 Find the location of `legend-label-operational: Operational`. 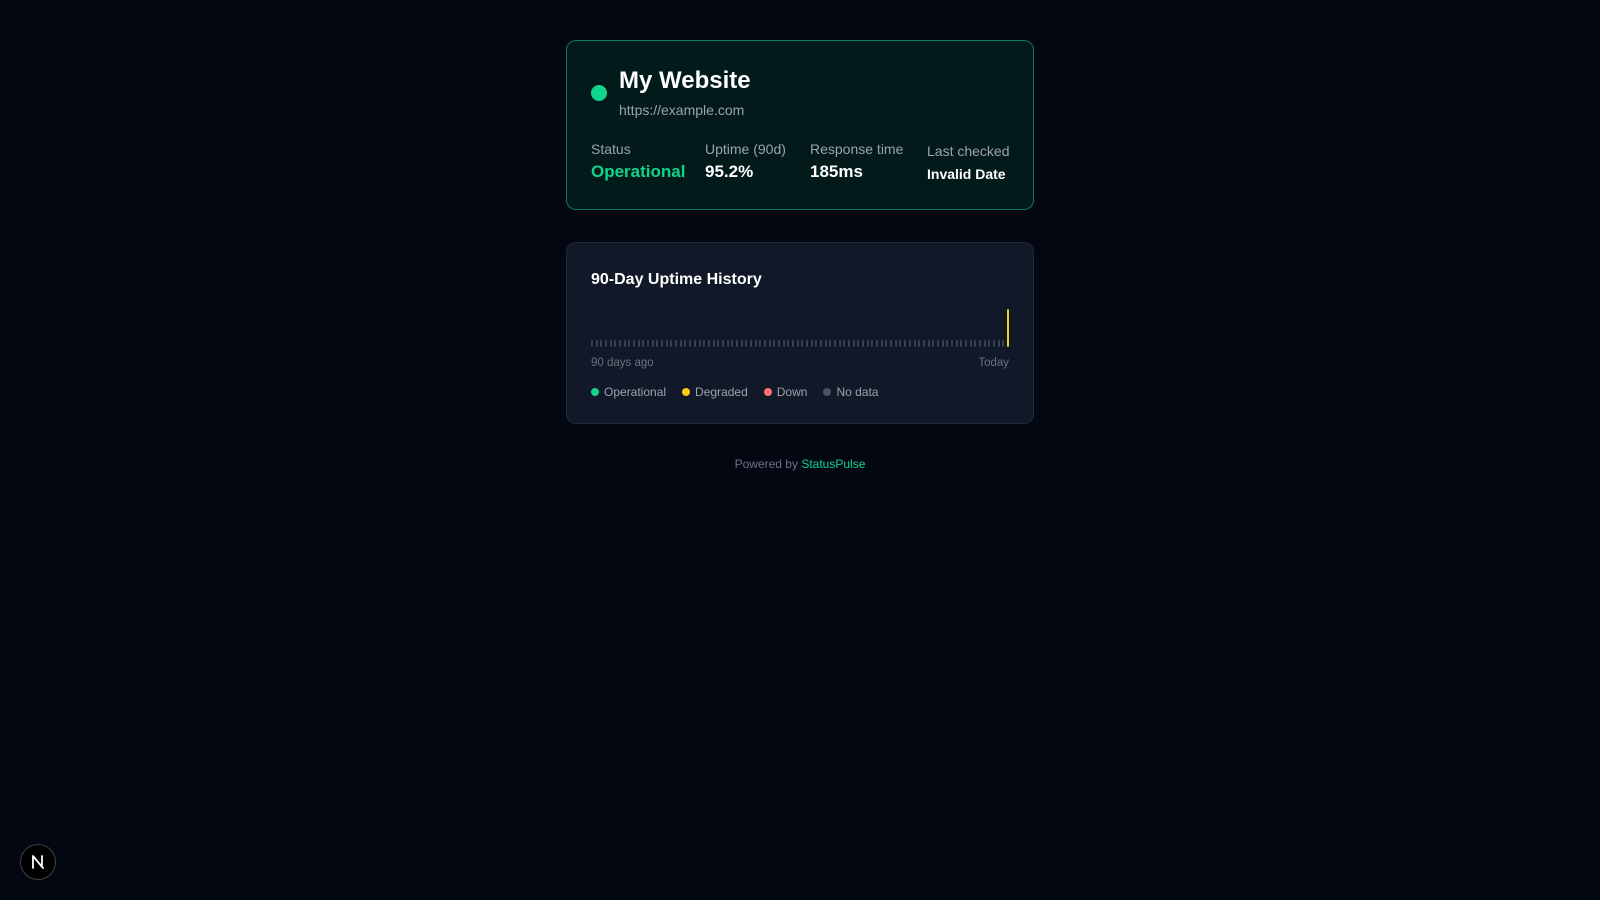

legend-label-operational: Operational is located at coordinates (635, 392).